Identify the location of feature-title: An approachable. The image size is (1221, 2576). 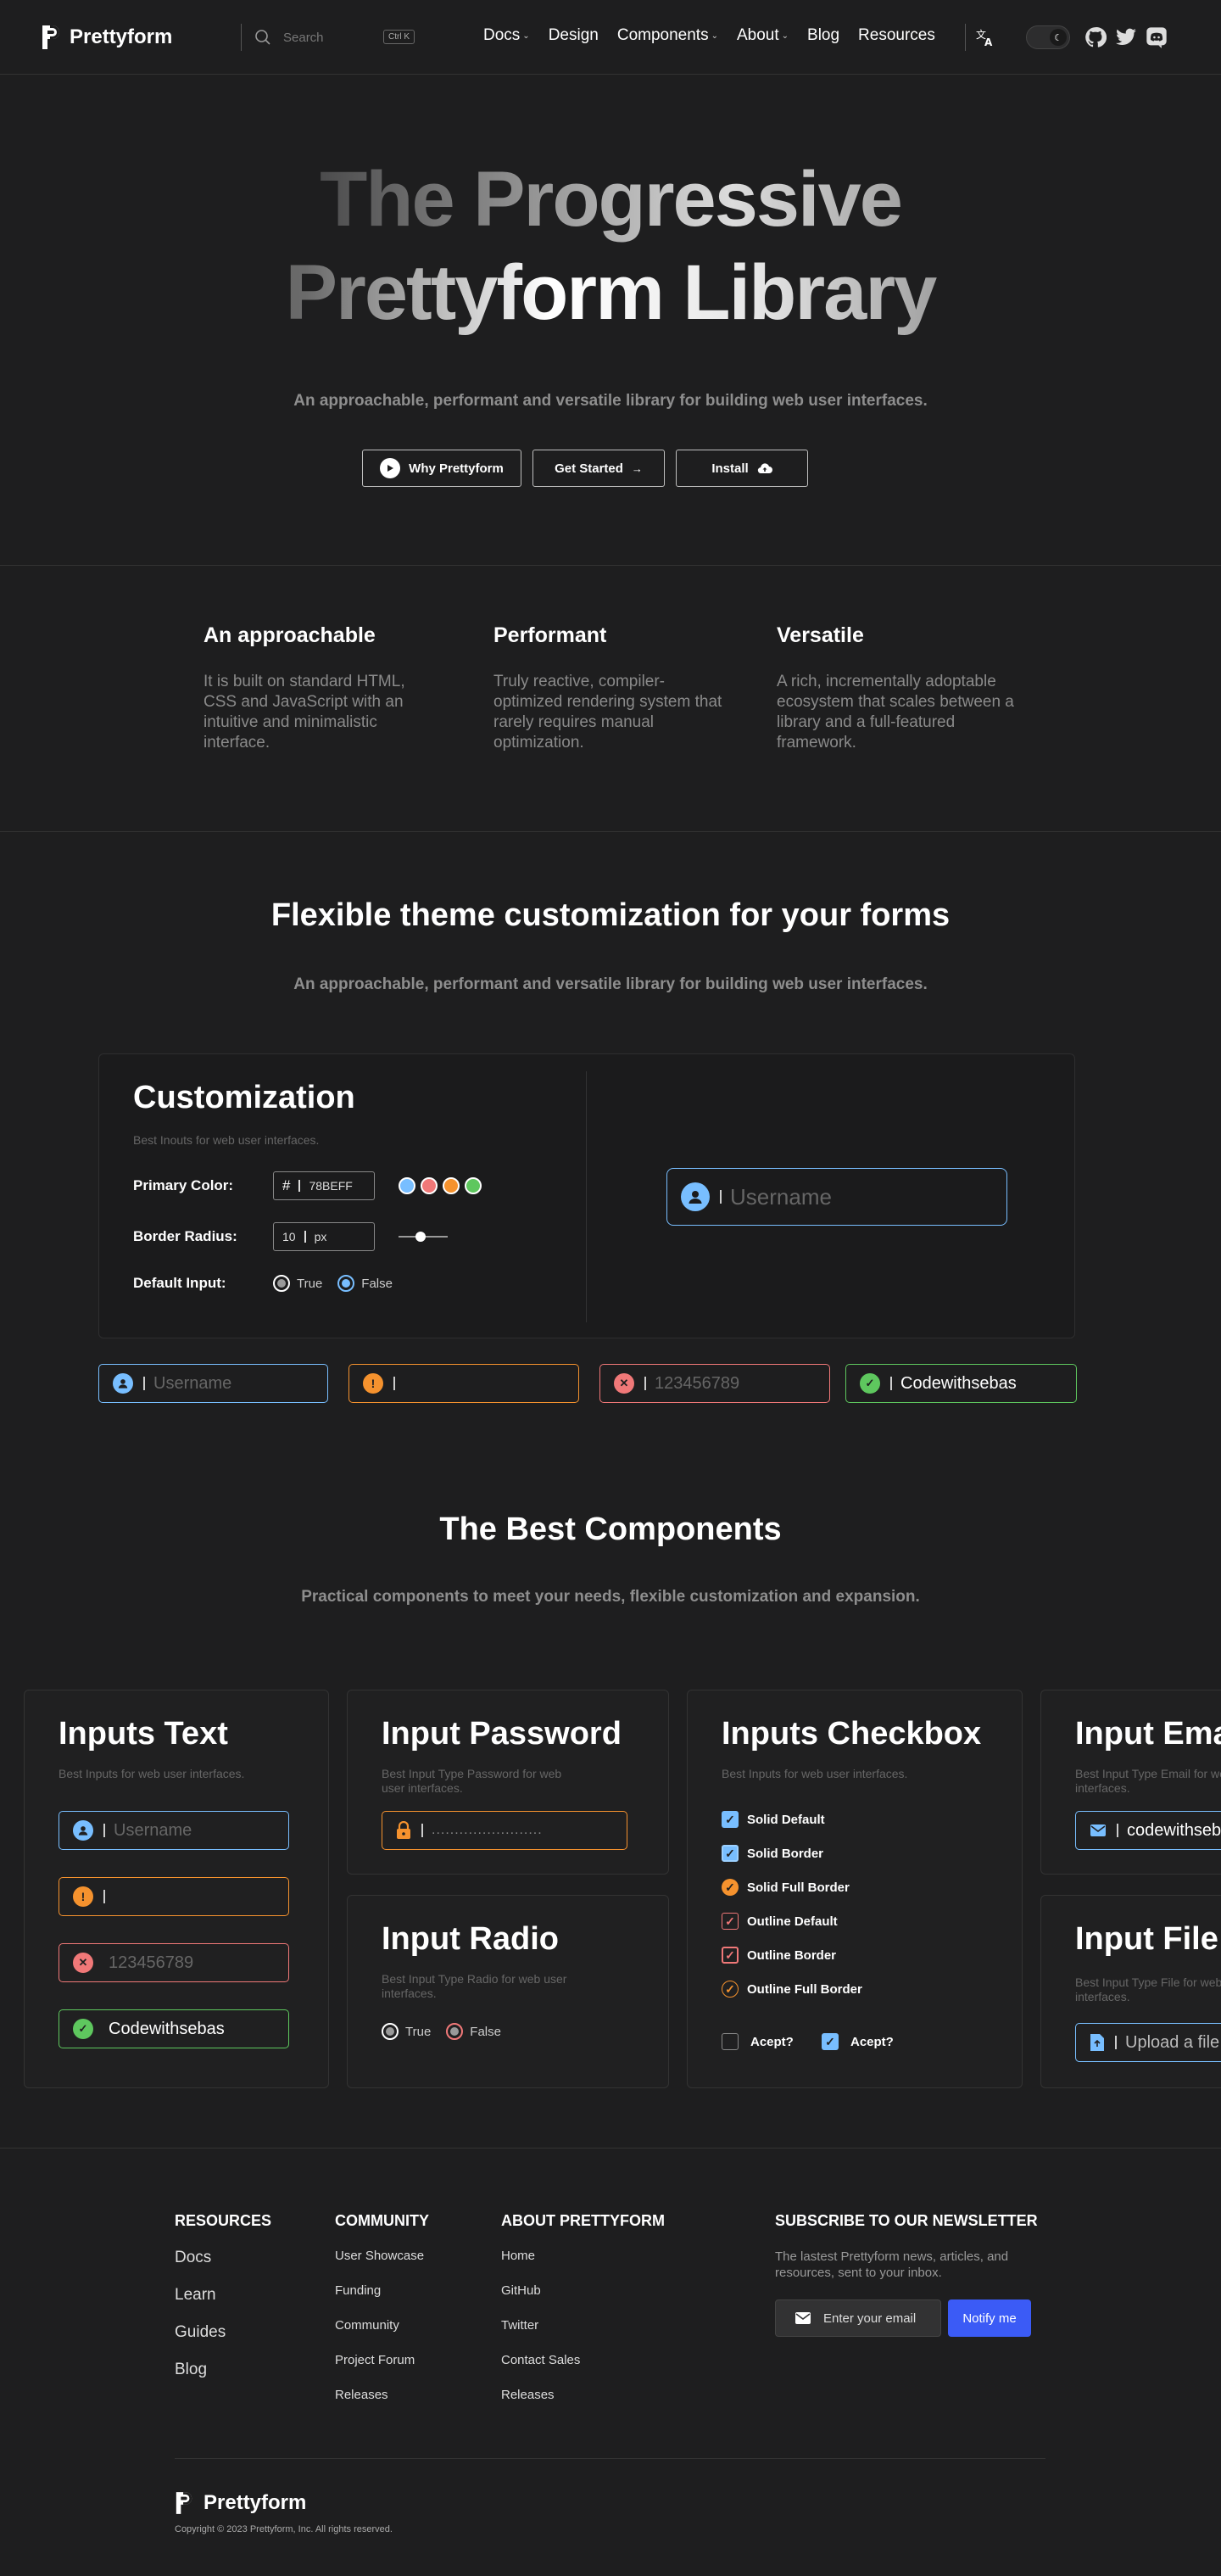
(290, 635).